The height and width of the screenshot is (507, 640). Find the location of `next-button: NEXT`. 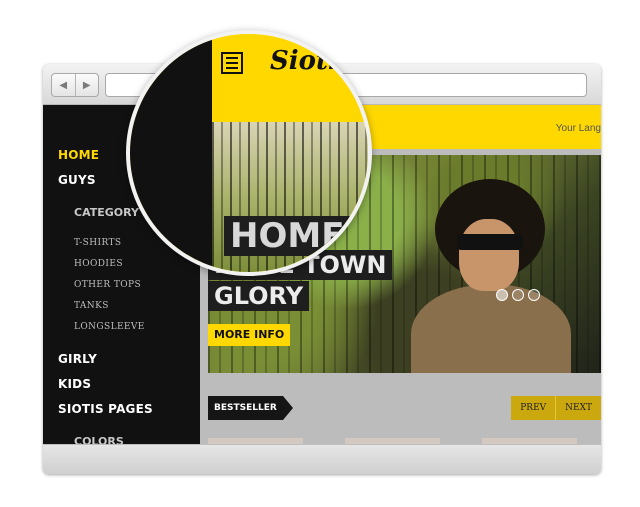

next-button: NEXT is located at coordinates (578, 408).